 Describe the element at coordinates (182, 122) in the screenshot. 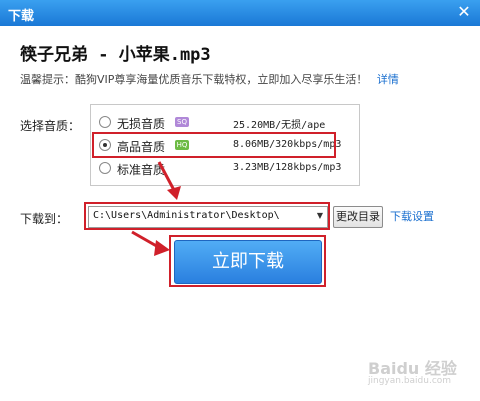

I see `sq-badge-icon: SQ` at that location.